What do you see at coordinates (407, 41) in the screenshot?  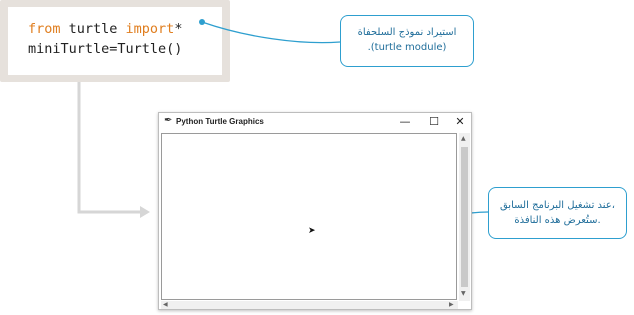 I see `callout-import: استيراد نموذج السلحفاة .(turtle module)` at bounding box center [407, 41].